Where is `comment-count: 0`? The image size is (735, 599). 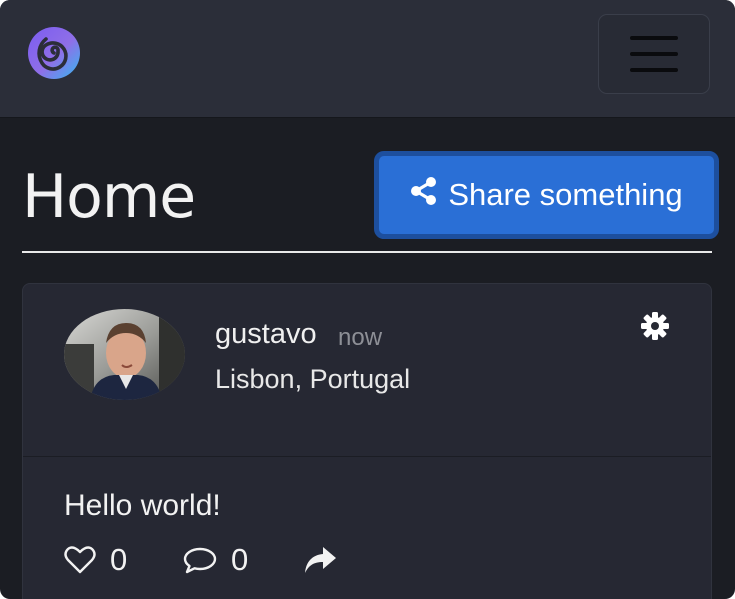
comment-count: 0 is located at coordinates (240, 559).